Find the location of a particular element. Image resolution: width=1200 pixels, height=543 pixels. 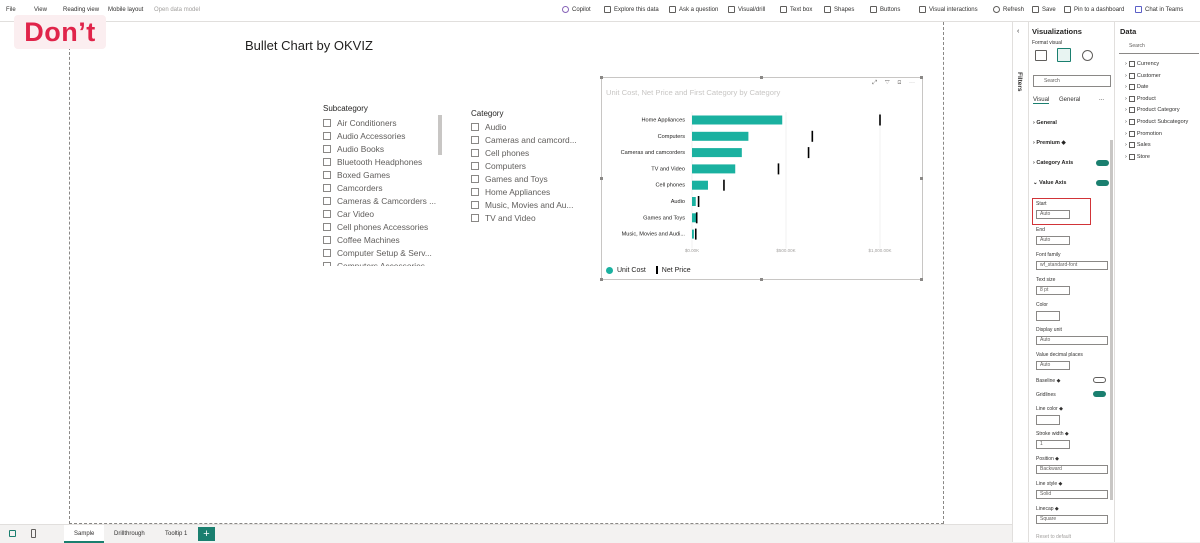

table-item: › Product Category is located at coordinates (1152, 110).